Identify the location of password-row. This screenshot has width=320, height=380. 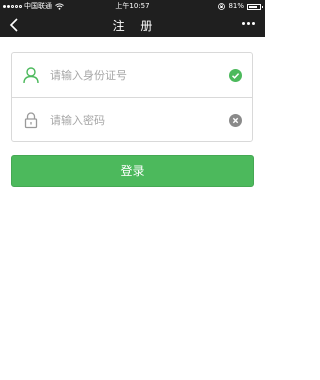
(132, 120).